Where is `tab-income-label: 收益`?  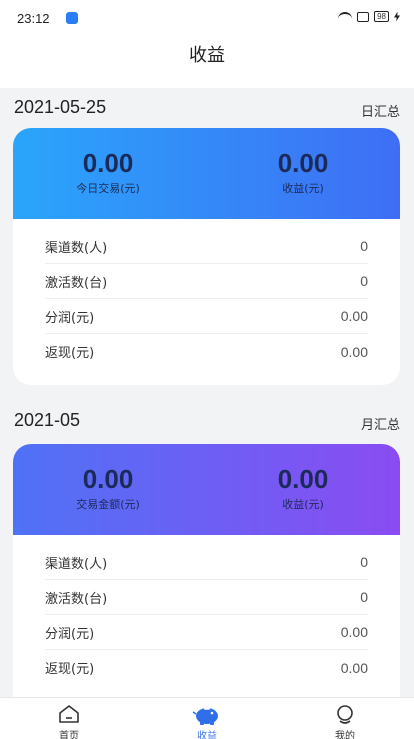 tab-income-label: 收益 is located at coordinates (207, 735).